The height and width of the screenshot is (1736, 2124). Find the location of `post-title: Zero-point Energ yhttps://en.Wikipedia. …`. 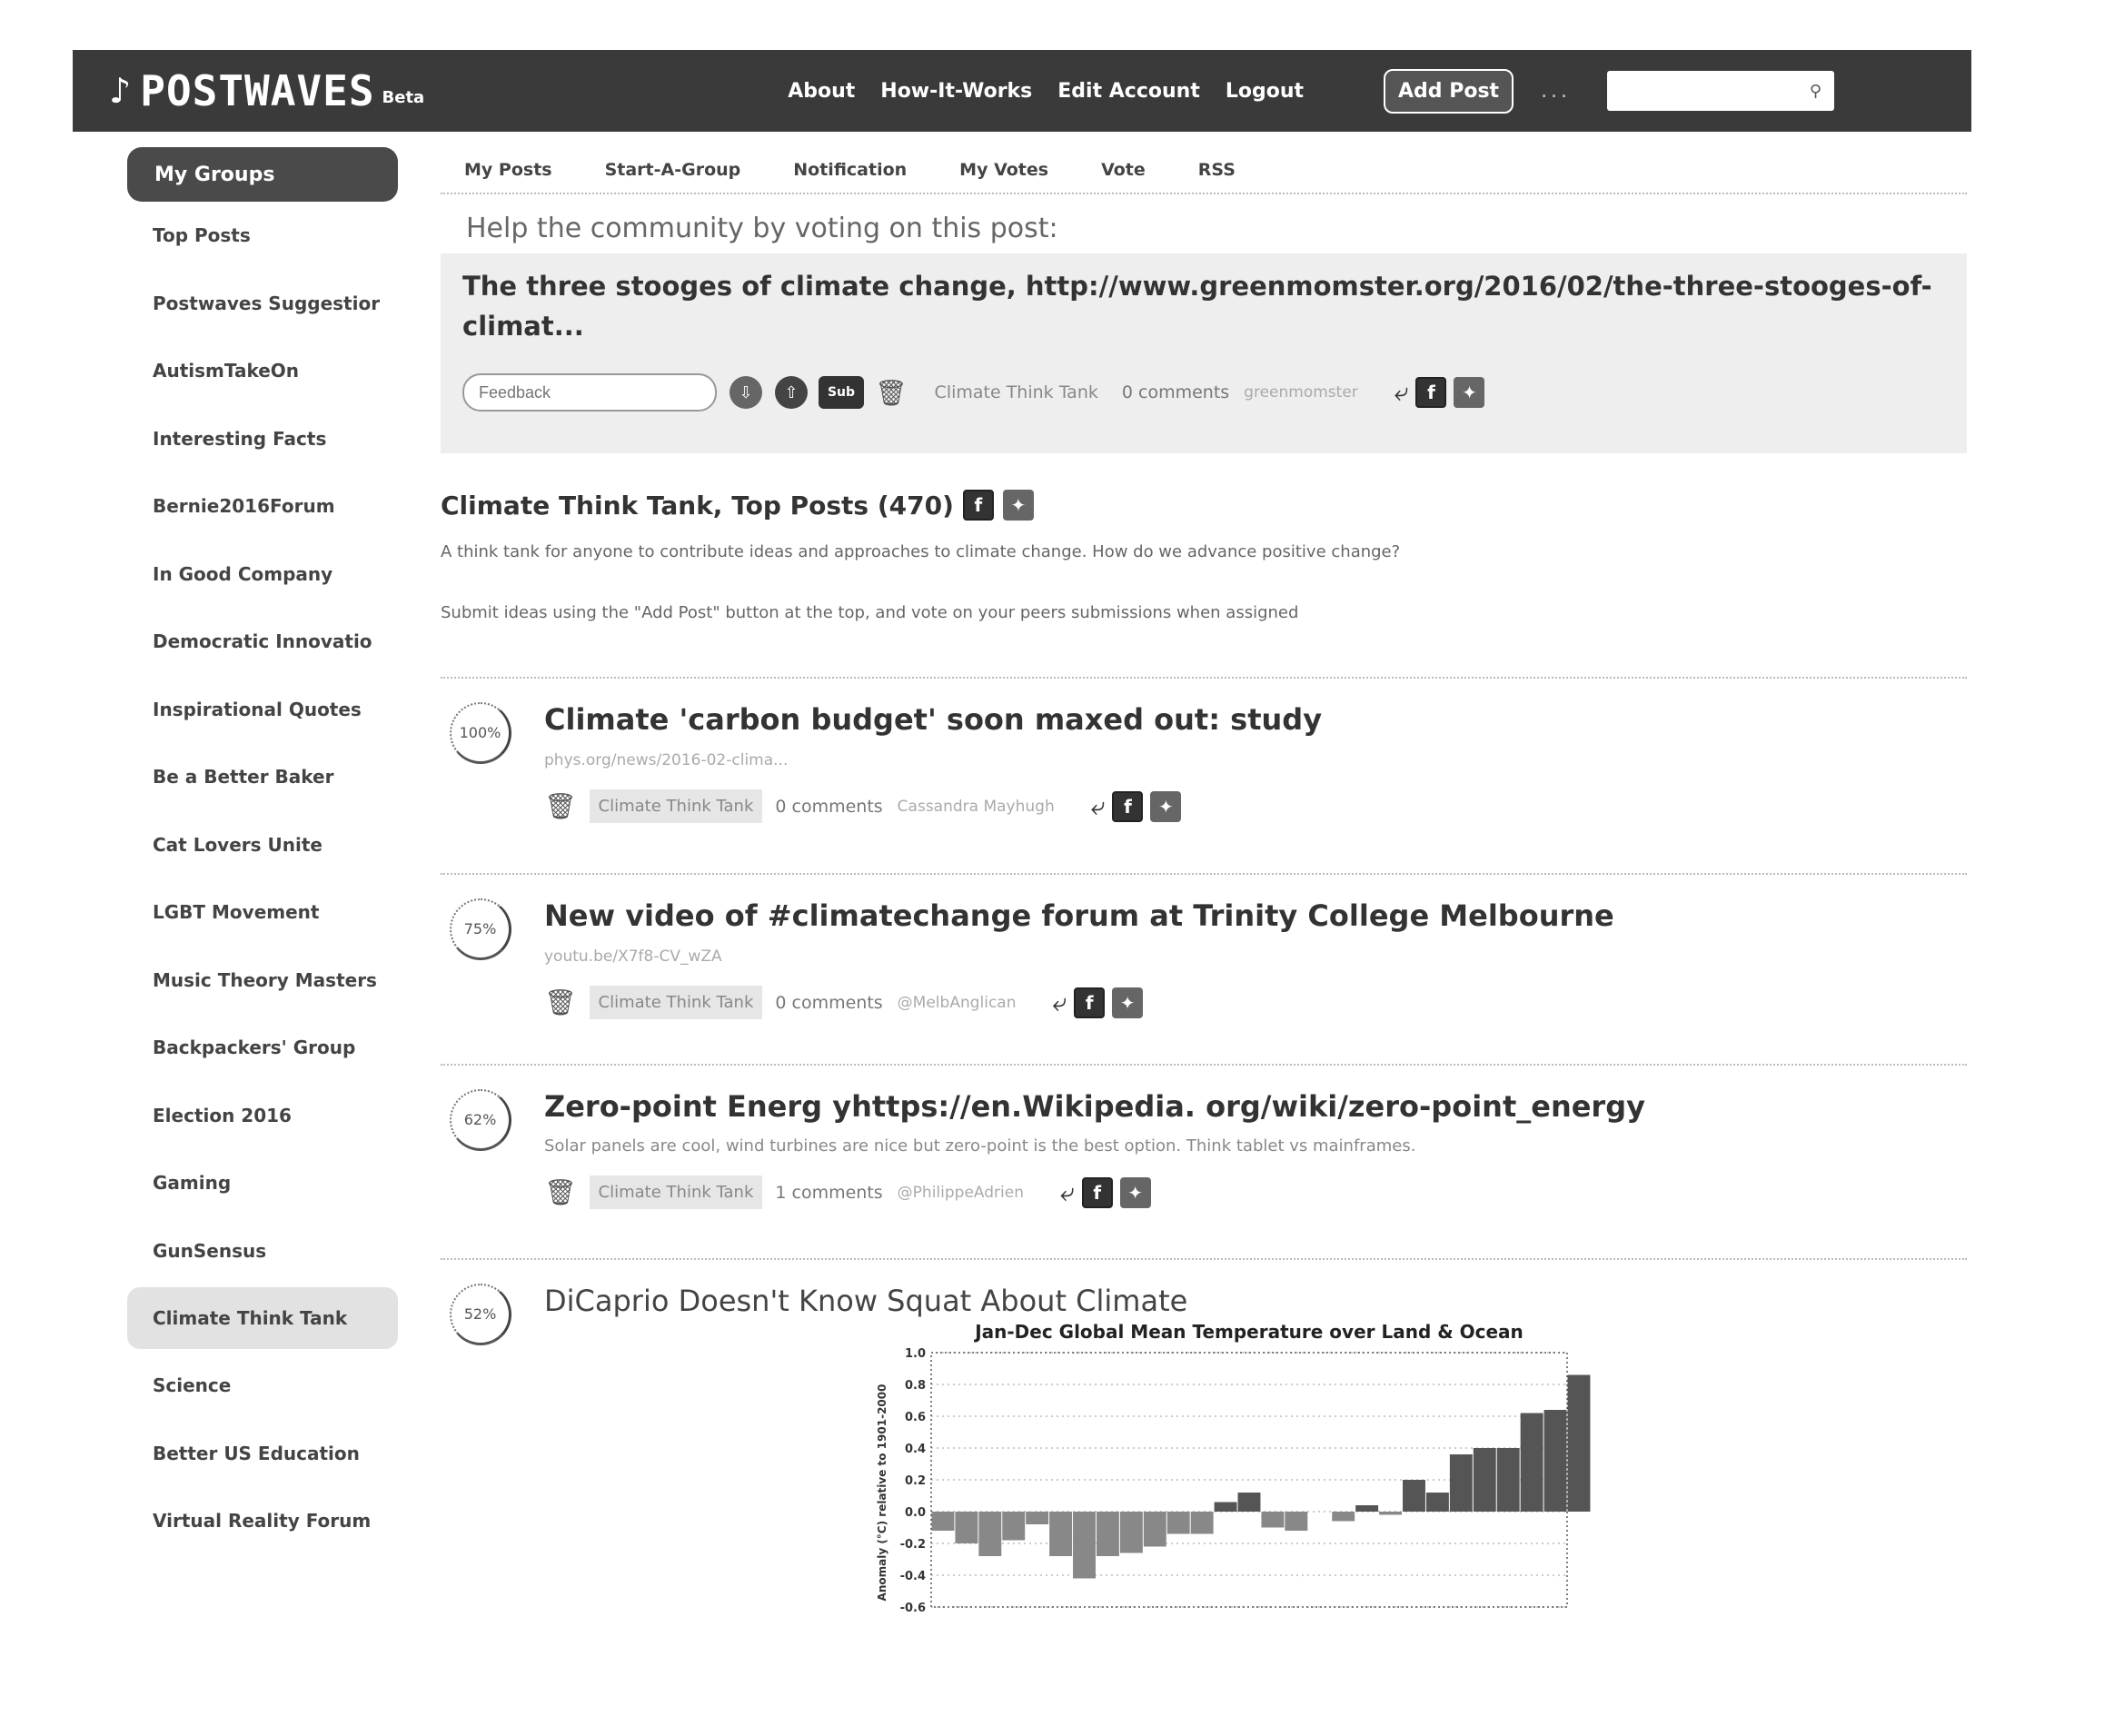

post-title: Zero-point Energ yhttps://en.Wikipedia. … is located at coordinates (1255, 1095).